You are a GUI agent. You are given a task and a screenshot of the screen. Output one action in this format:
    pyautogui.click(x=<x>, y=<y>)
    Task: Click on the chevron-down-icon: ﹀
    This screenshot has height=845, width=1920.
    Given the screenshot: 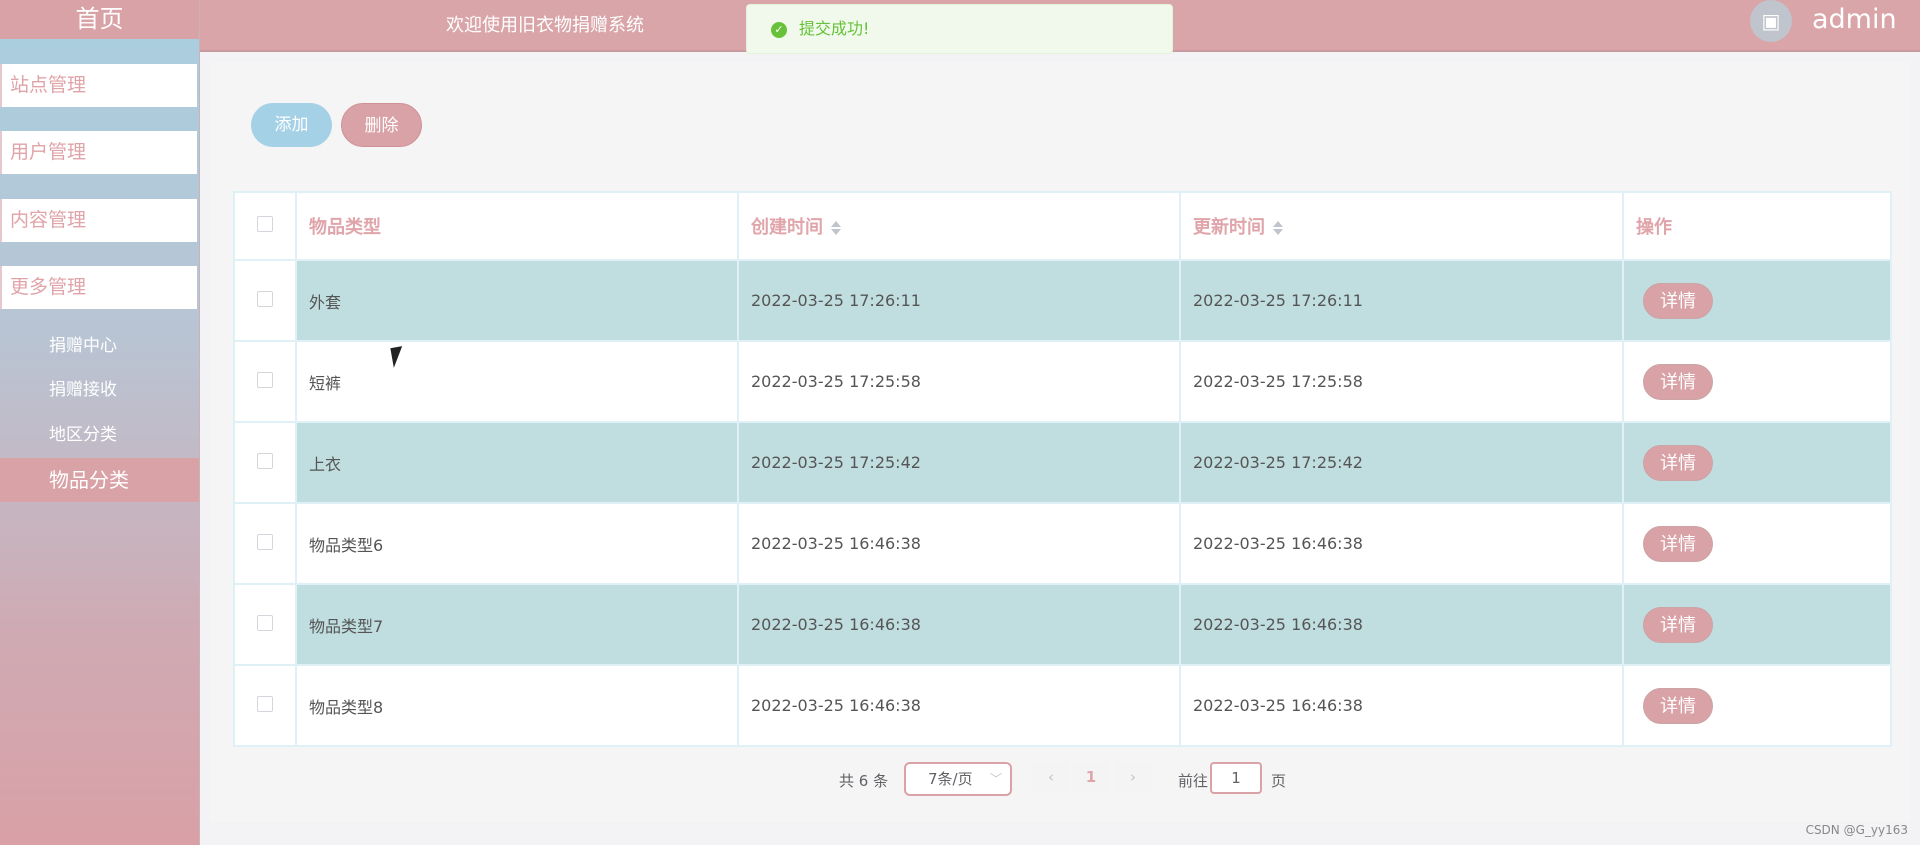 What is the action you would take?
    pyautogui.click(x=995, y=779)
    